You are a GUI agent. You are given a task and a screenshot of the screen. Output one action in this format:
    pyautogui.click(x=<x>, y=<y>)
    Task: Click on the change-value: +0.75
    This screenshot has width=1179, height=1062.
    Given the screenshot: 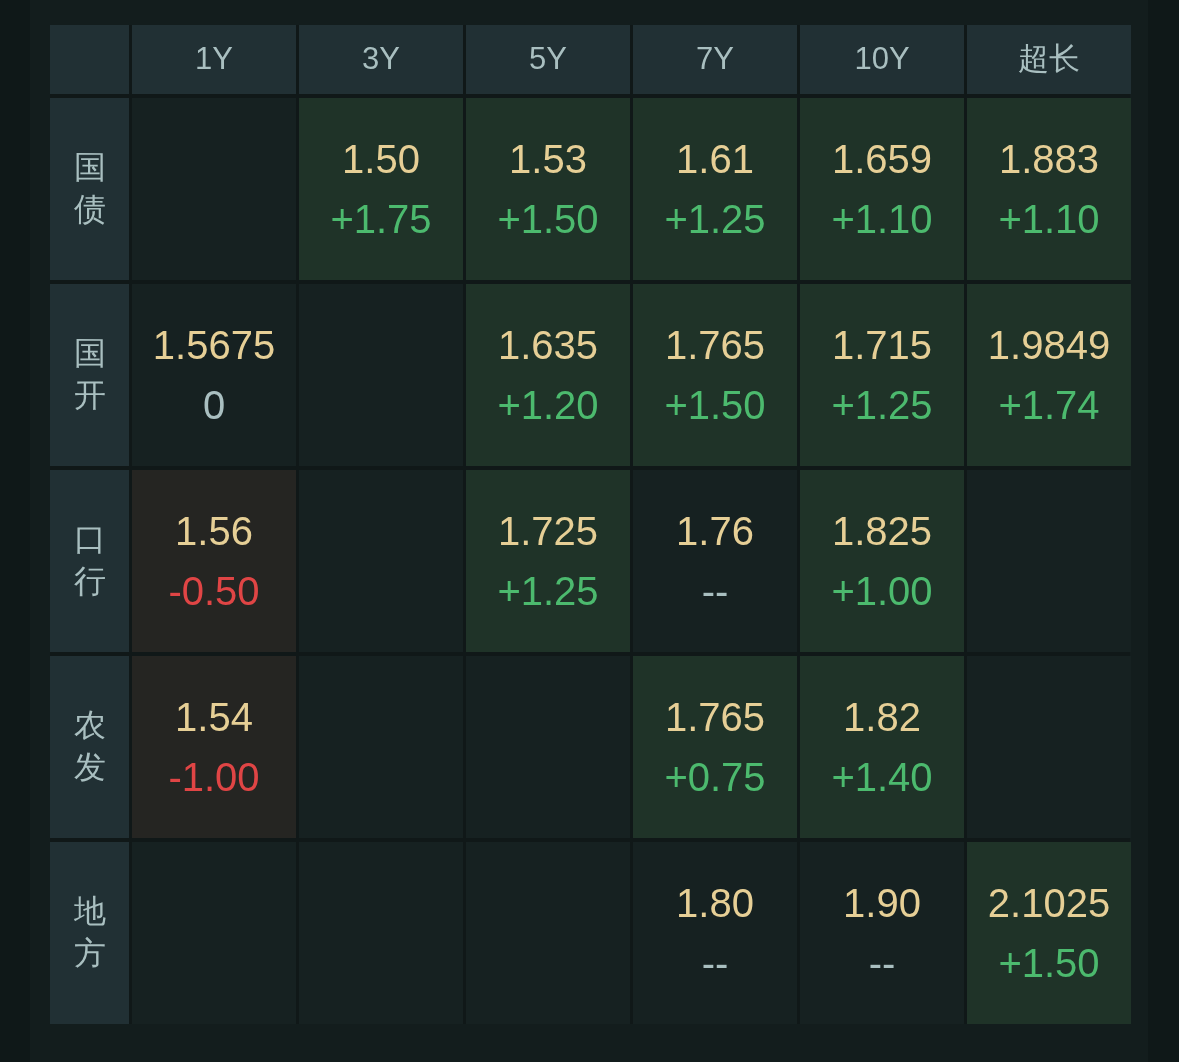 What is the action you would take?
    pyautogui.click(x=715, y=777)
    